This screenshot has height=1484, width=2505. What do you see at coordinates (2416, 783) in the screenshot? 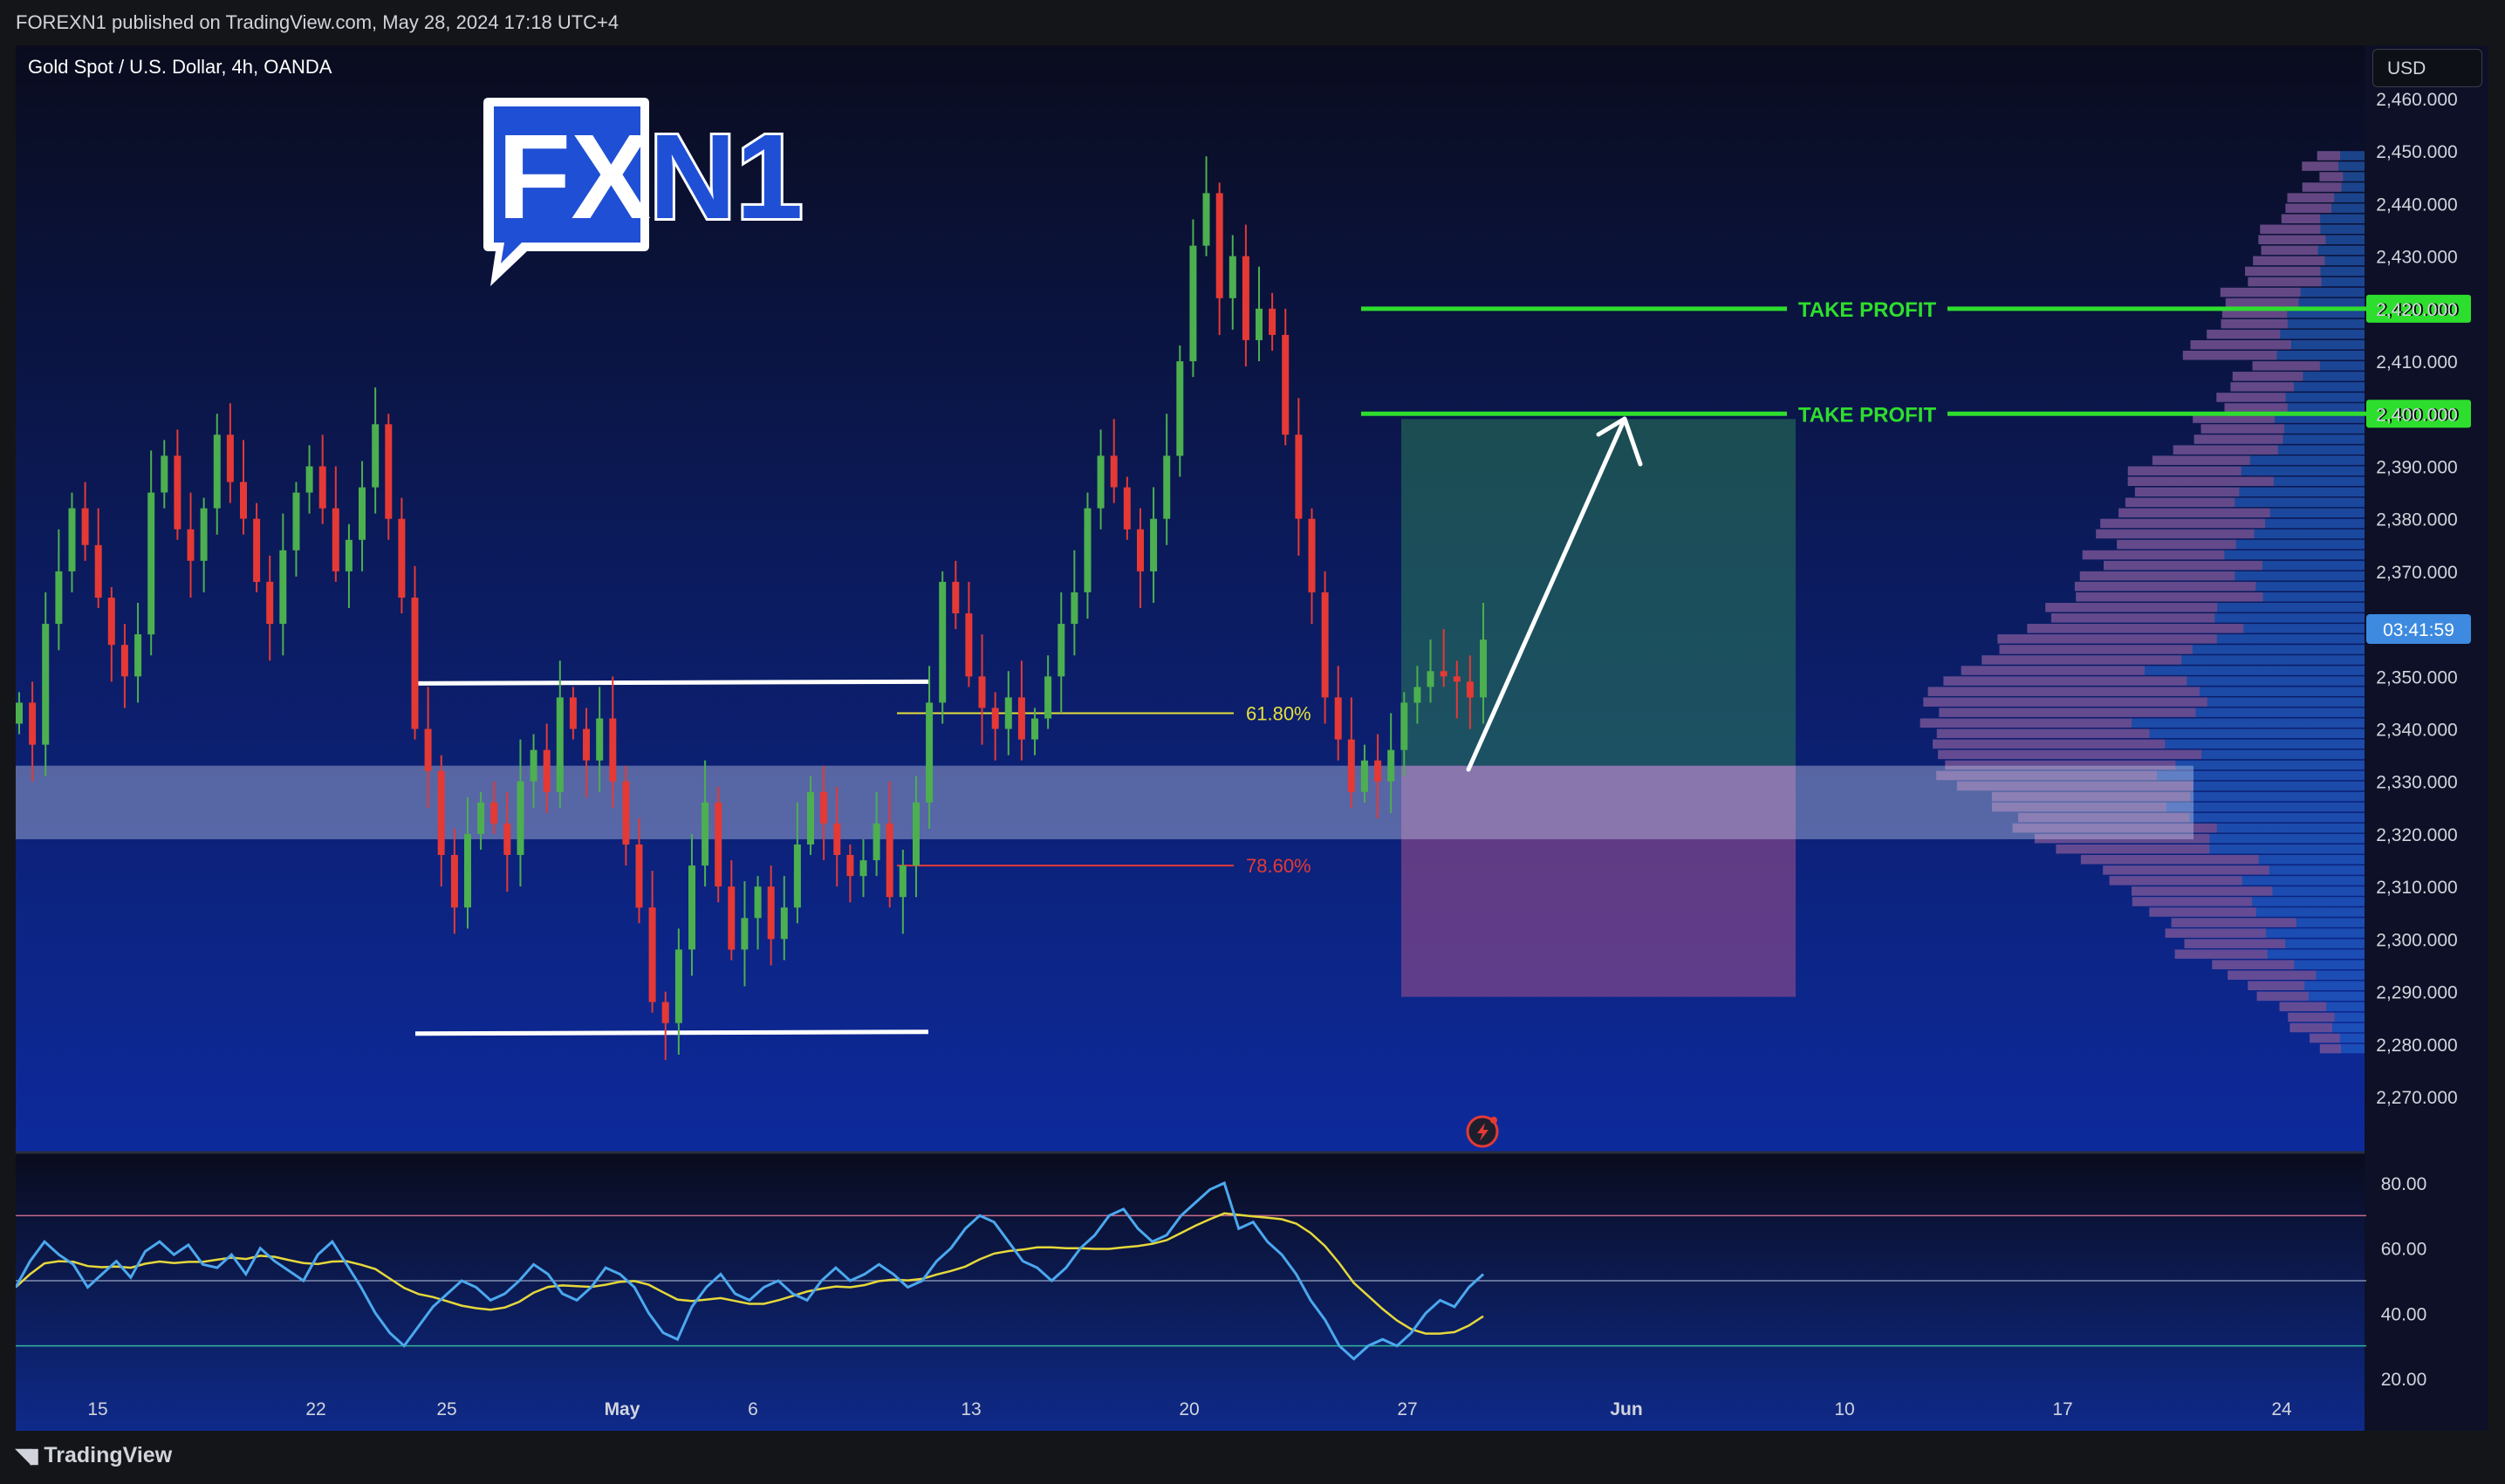
I see `price-tick: 2,330.000` at bounding box center [2416, 783].